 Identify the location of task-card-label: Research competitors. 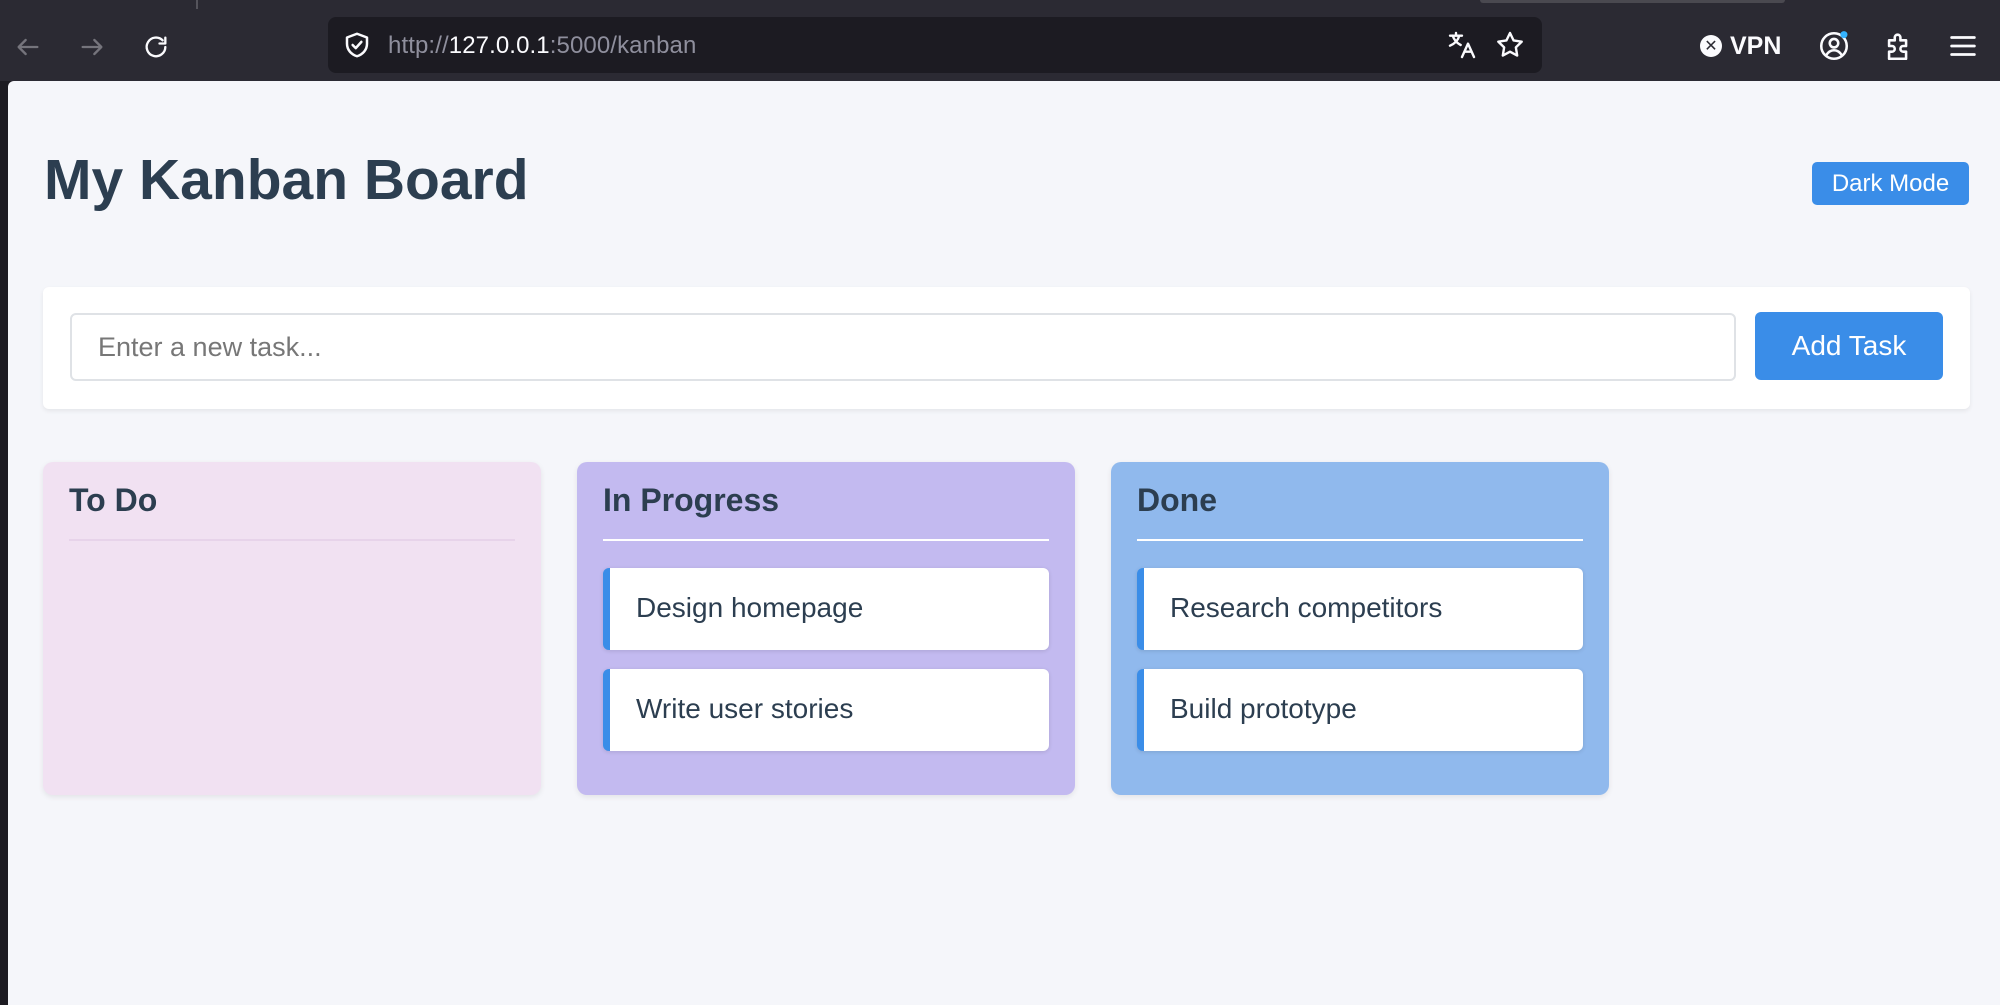
(1306, 607).